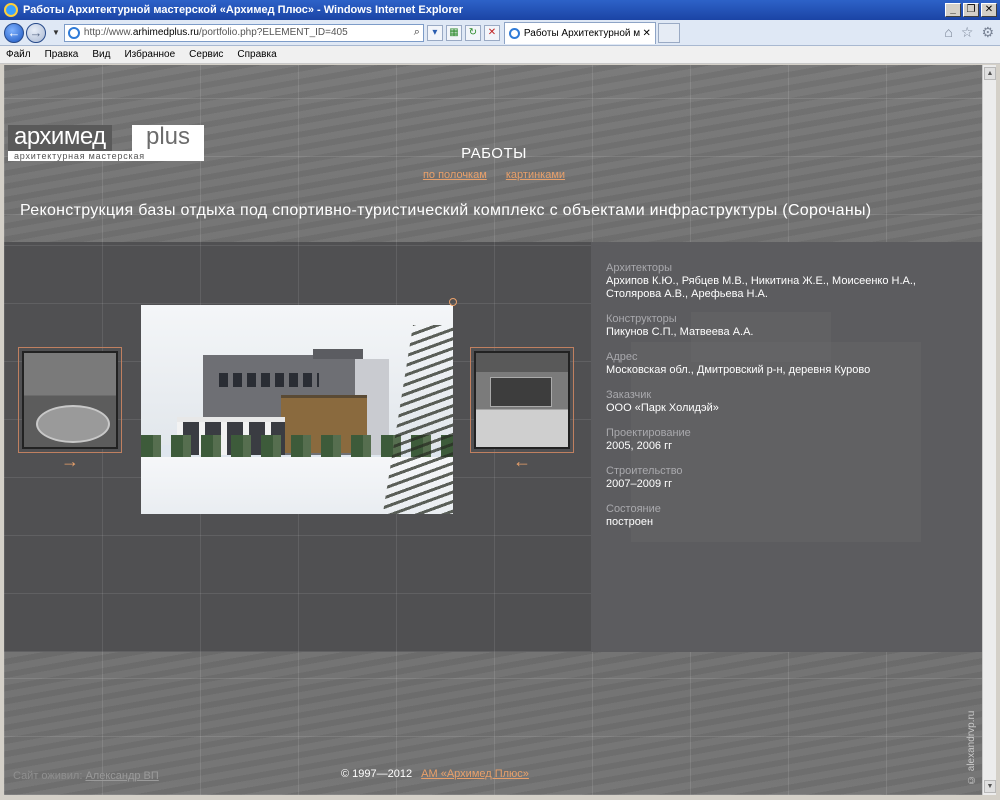  What do you see at coordinates (106, 156) in the screenshot?
I see `logo-tagline: архитектурная мастерская` at bounding box center [106, 156].